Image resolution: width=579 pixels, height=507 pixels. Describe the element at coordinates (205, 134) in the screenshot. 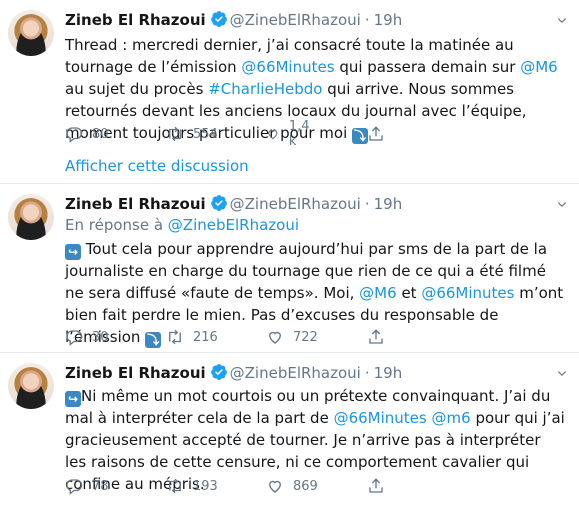

I see `retweet-count: 554` at that location.